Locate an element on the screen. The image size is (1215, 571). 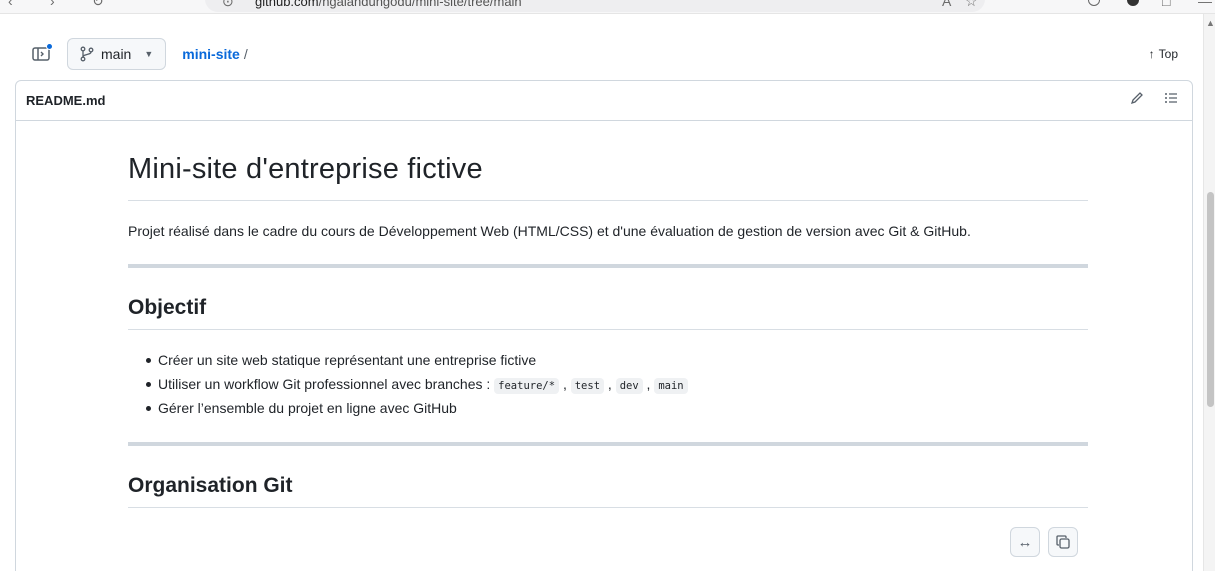
outline-button is located at coordinates (1171, 100).